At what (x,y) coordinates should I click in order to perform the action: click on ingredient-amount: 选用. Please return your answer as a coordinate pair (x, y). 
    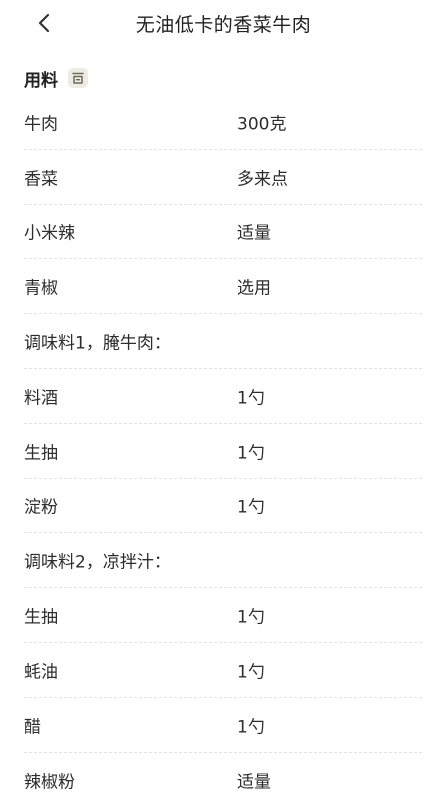
    Looking at the image, I should click on (254, 288).